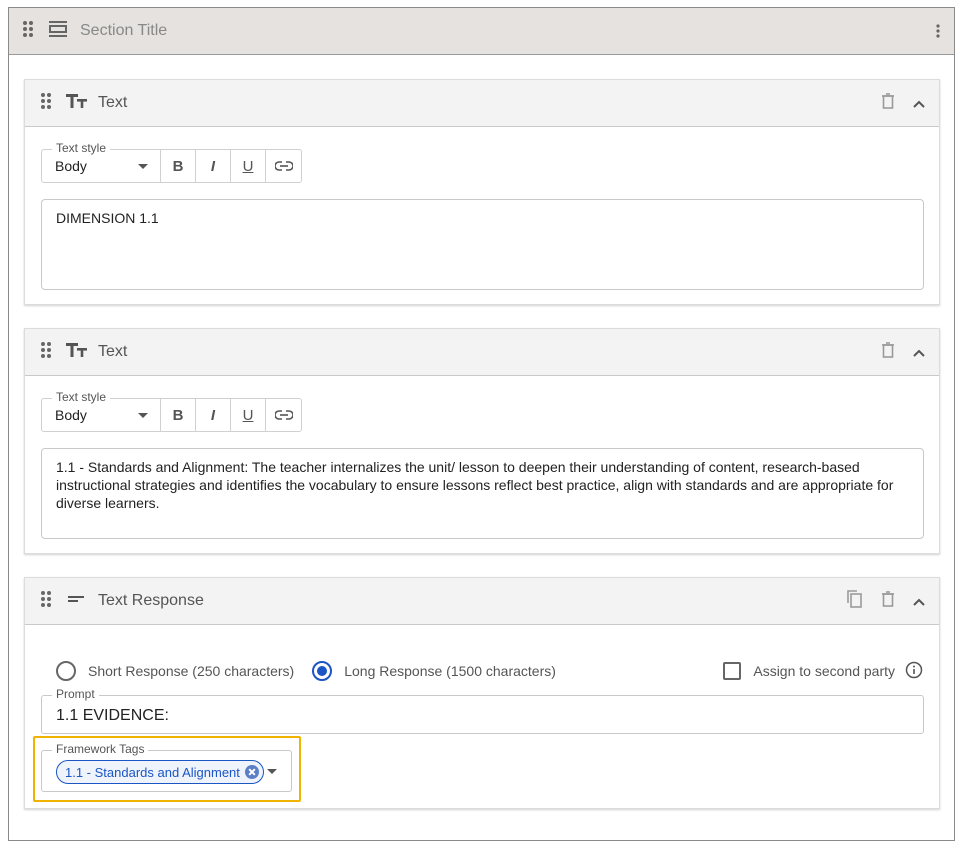  I want to click on prompt-field: Prompt 1.1 EVIDENCE:, so click(482, 710).